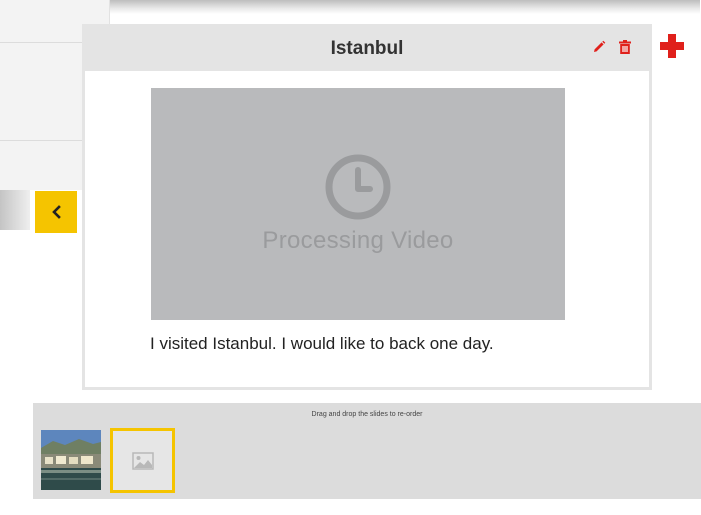 Image resolution: width=701 pixels, height=515 pixels. I want to click on plus-icon, so click(672, 46).